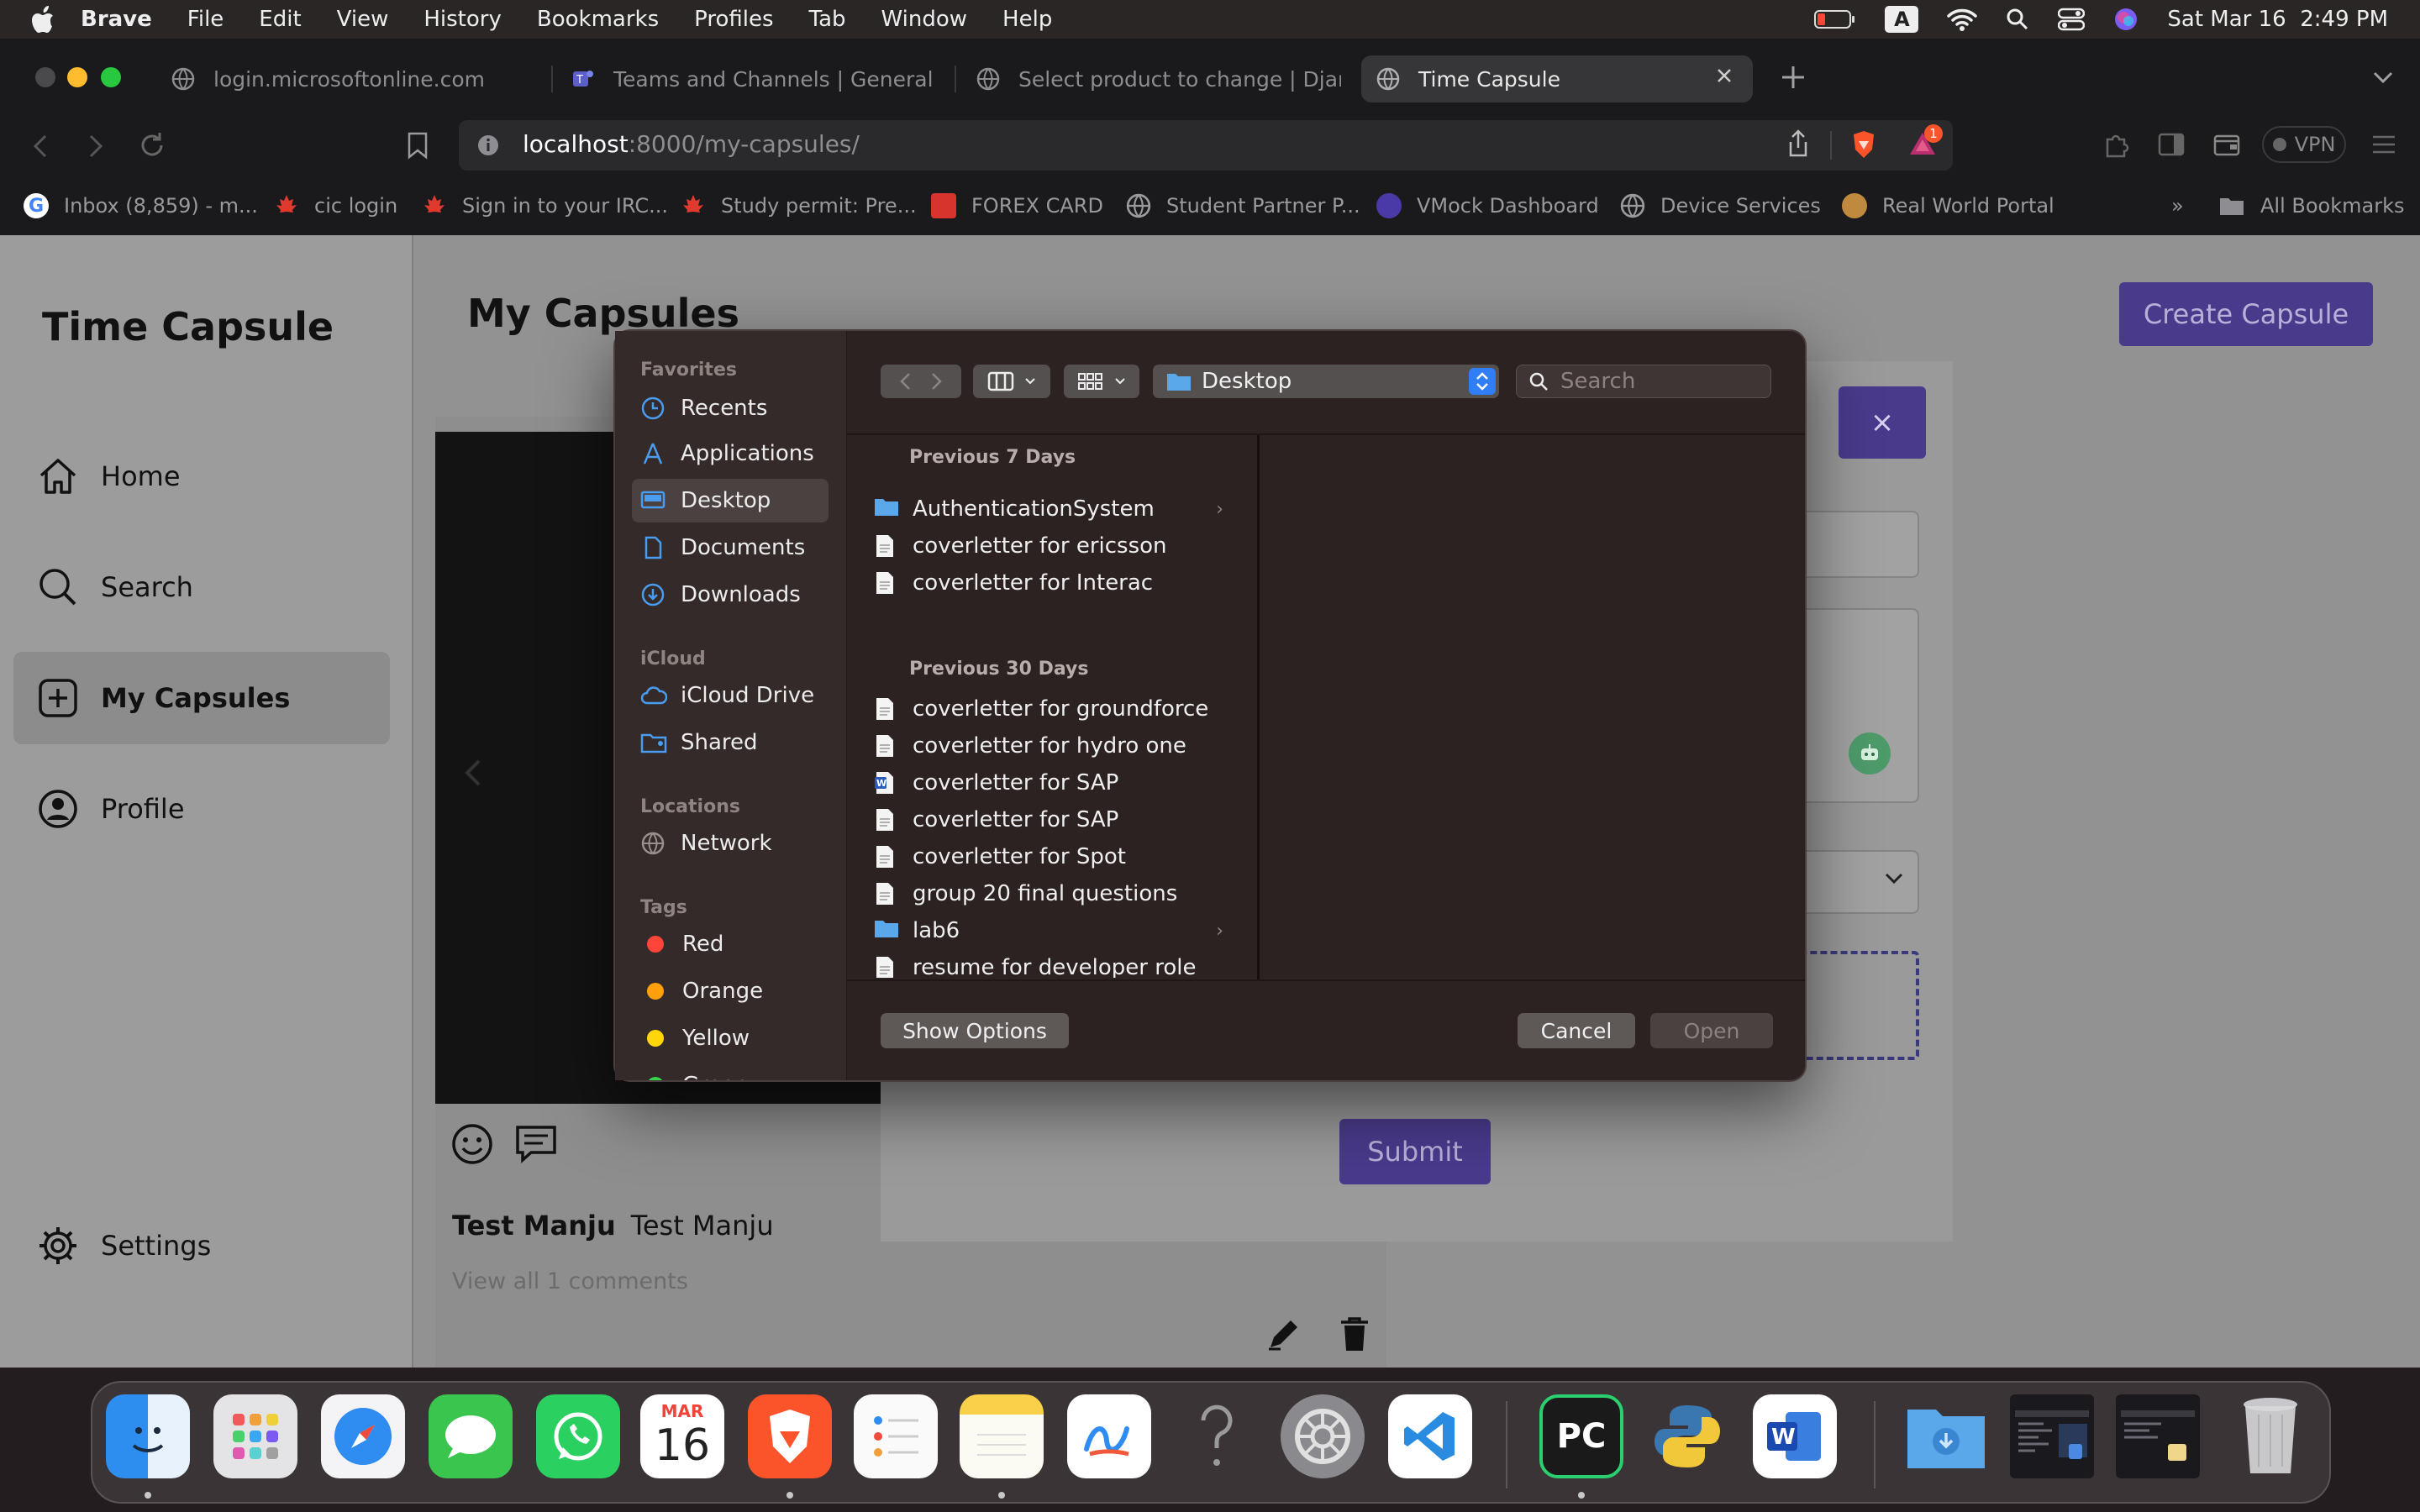 Image resolution: width=2420 pixels, height=1512 pixels. Describe the element at coordinates (731, 595) in the screenshot. I see `sidebar-item-downloads: Downloads` at that location.